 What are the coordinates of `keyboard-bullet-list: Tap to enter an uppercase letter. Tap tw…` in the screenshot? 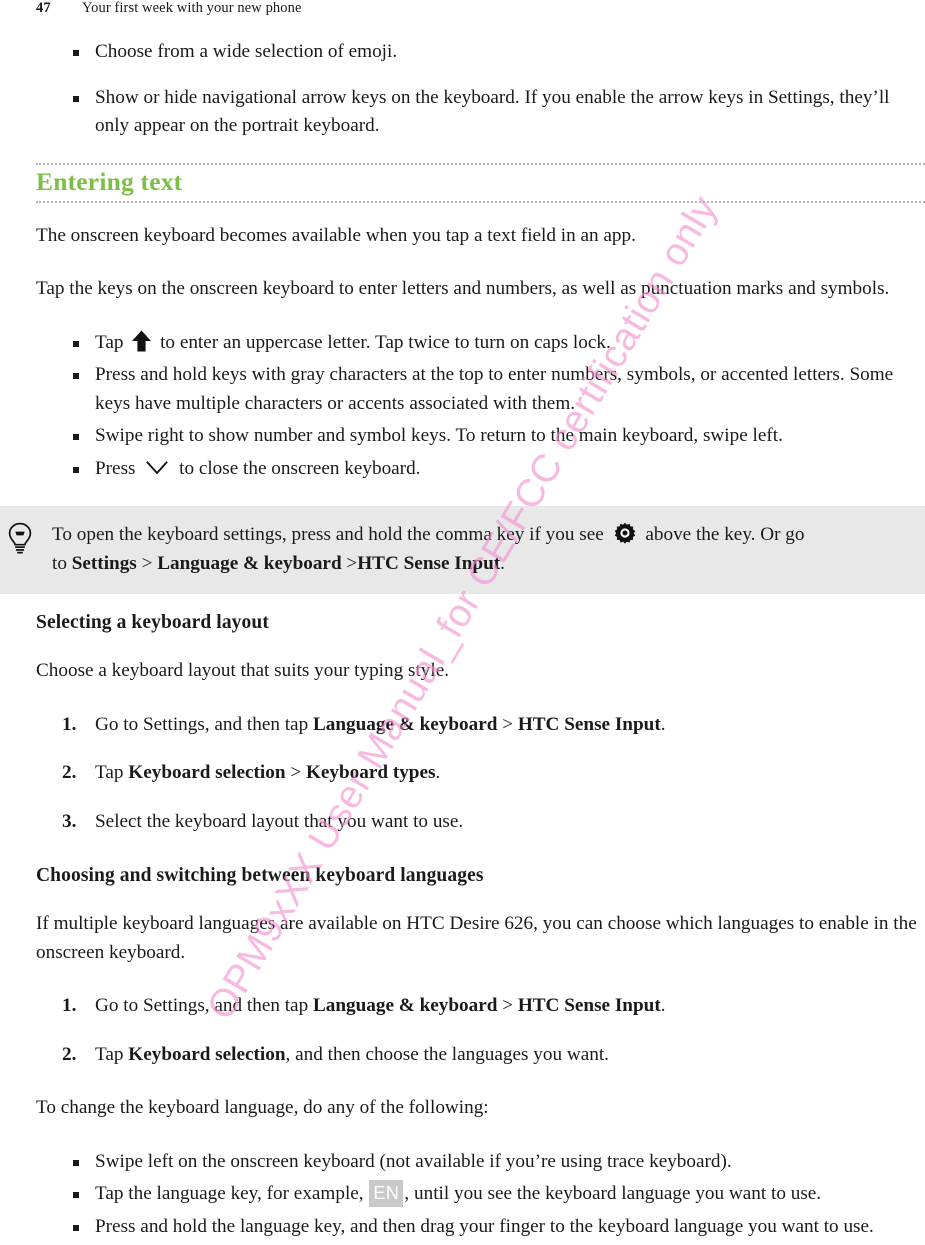 It's located at (480, 406).